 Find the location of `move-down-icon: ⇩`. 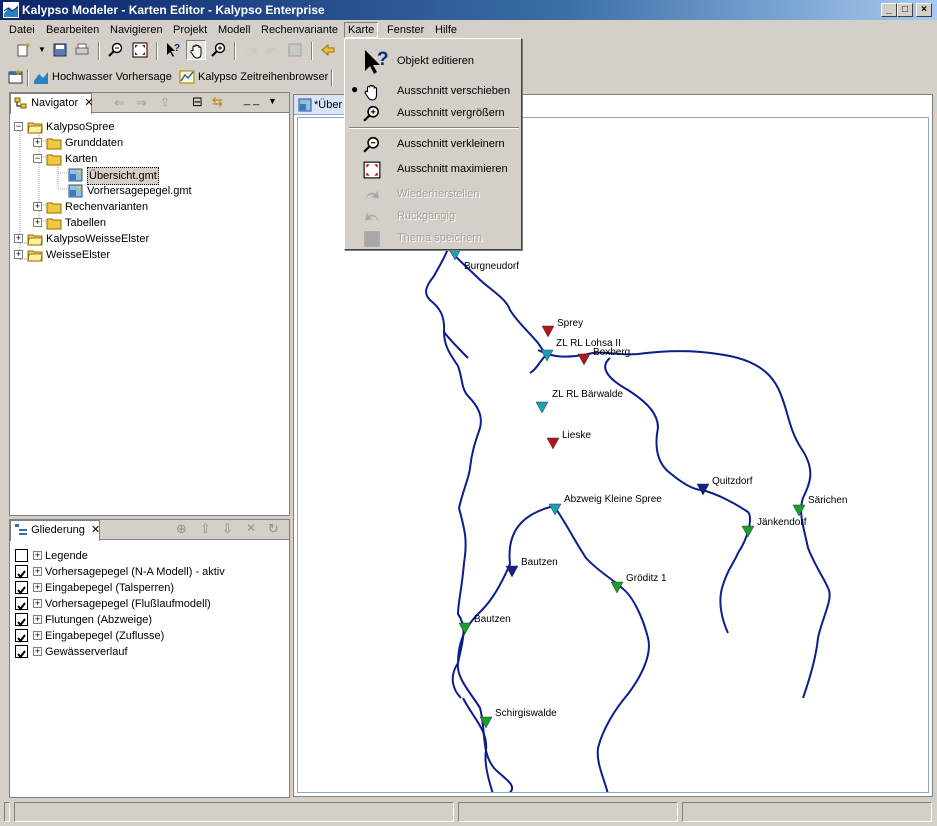

move-down-icon: ⇩ is located at coordinates (227, 529).